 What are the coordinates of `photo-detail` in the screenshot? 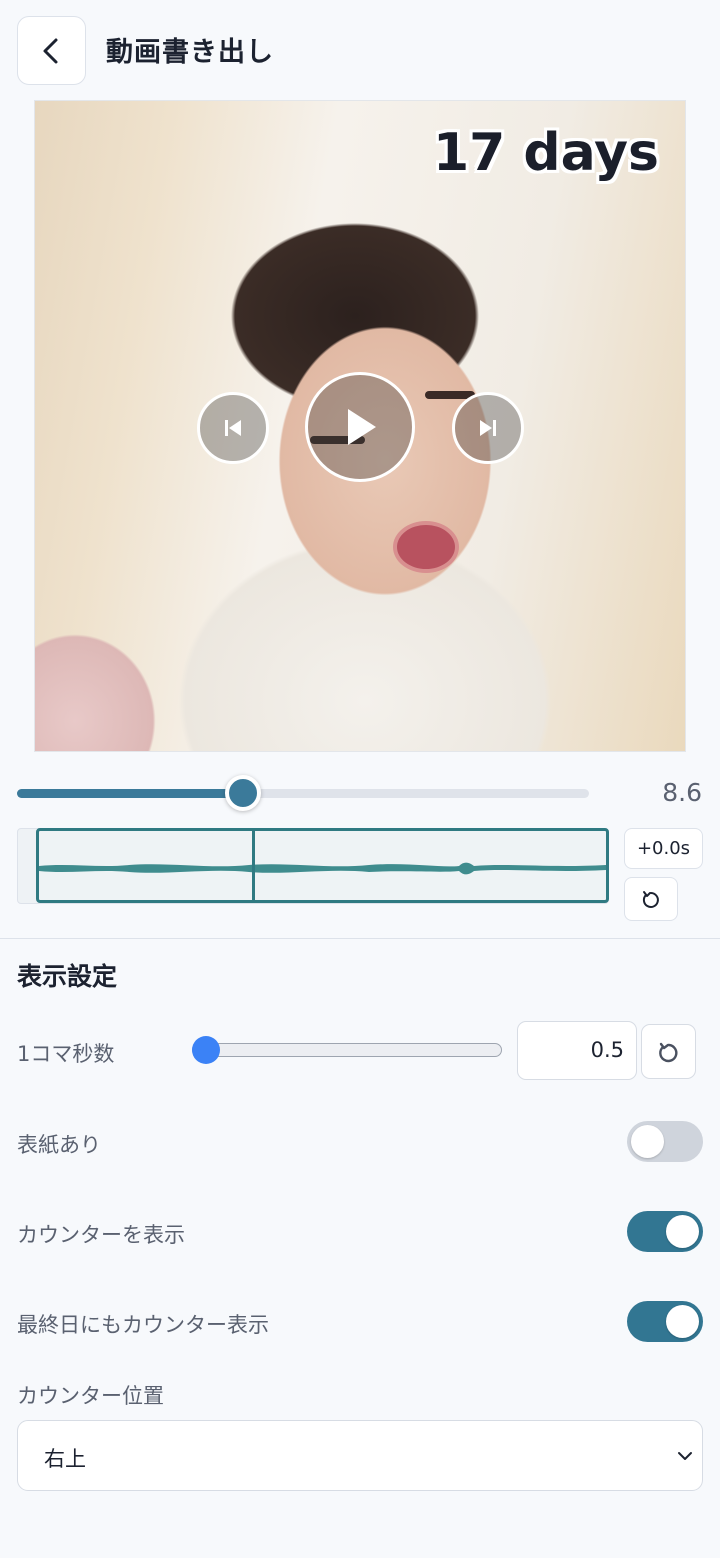 It's located at (426, 547).